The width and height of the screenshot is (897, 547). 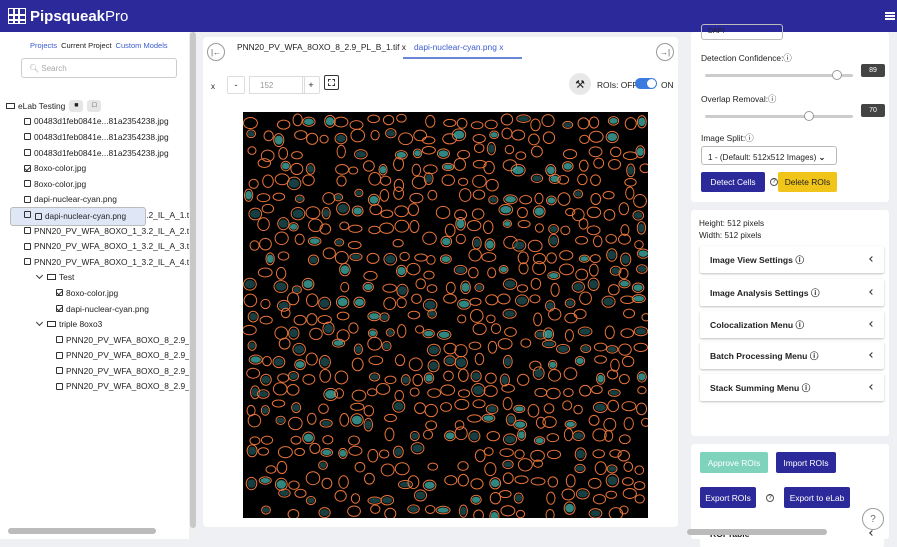 I want to click on approve-rois-button: Approve ROIs, so click(x=734, y=462).